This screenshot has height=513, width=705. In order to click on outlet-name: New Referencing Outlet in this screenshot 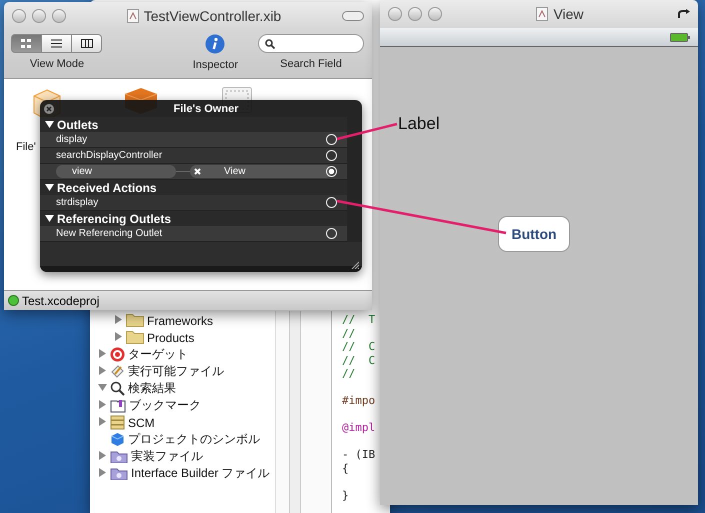, I will do `click(109, 233)`.